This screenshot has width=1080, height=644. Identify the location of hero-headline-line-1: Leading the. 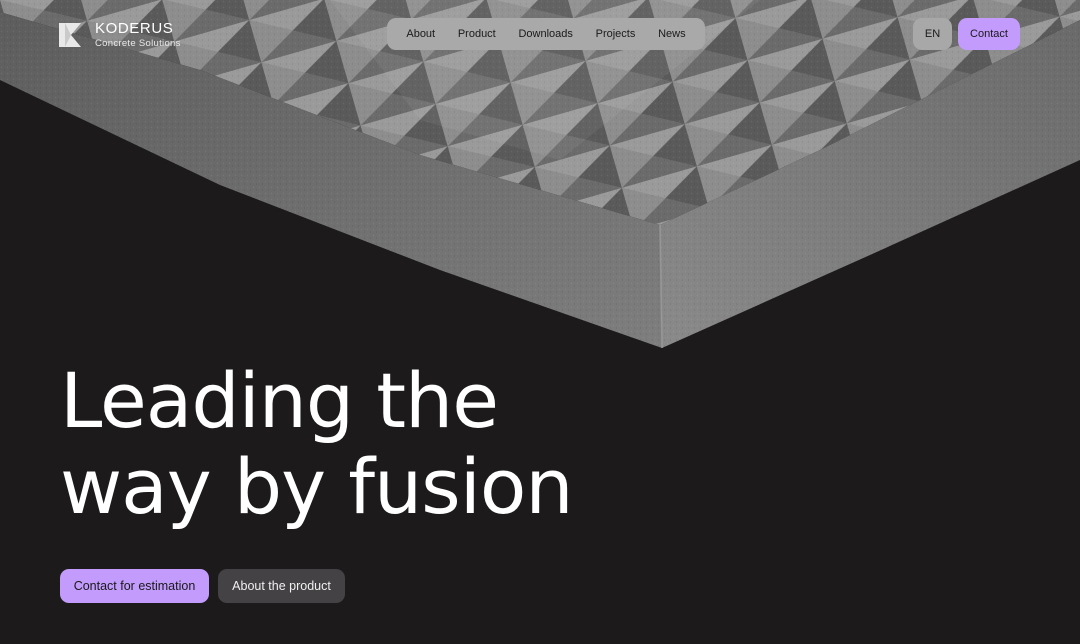
(279, 400).